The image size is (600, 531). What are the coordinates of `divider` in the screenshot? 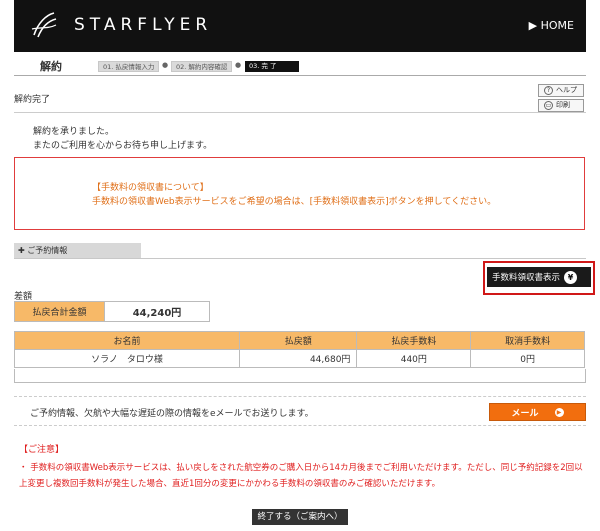 It's located at (300, 112).